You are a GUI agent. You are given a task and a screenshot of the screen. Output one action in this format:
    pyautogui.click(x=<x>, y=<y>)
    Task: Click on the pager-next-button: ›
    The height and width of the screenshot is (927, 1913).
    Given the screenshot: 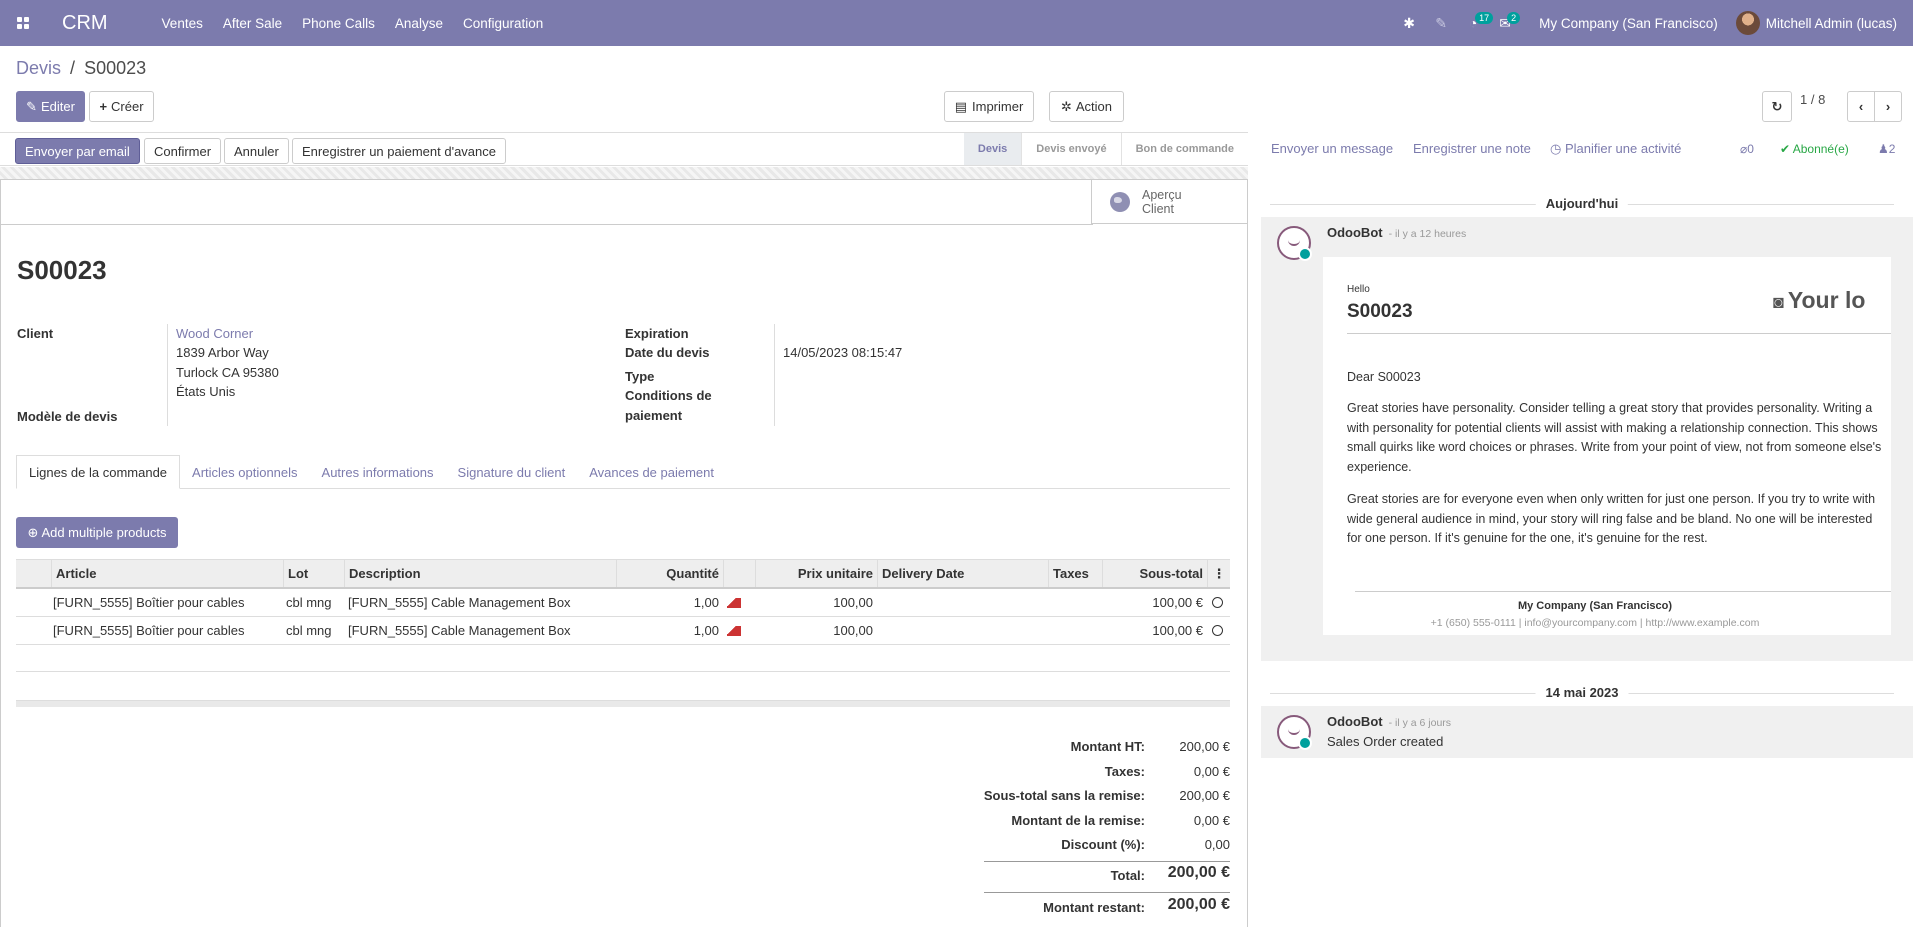 What is the action you would take?
    pyautogui.click(x=1888, y=106)
    